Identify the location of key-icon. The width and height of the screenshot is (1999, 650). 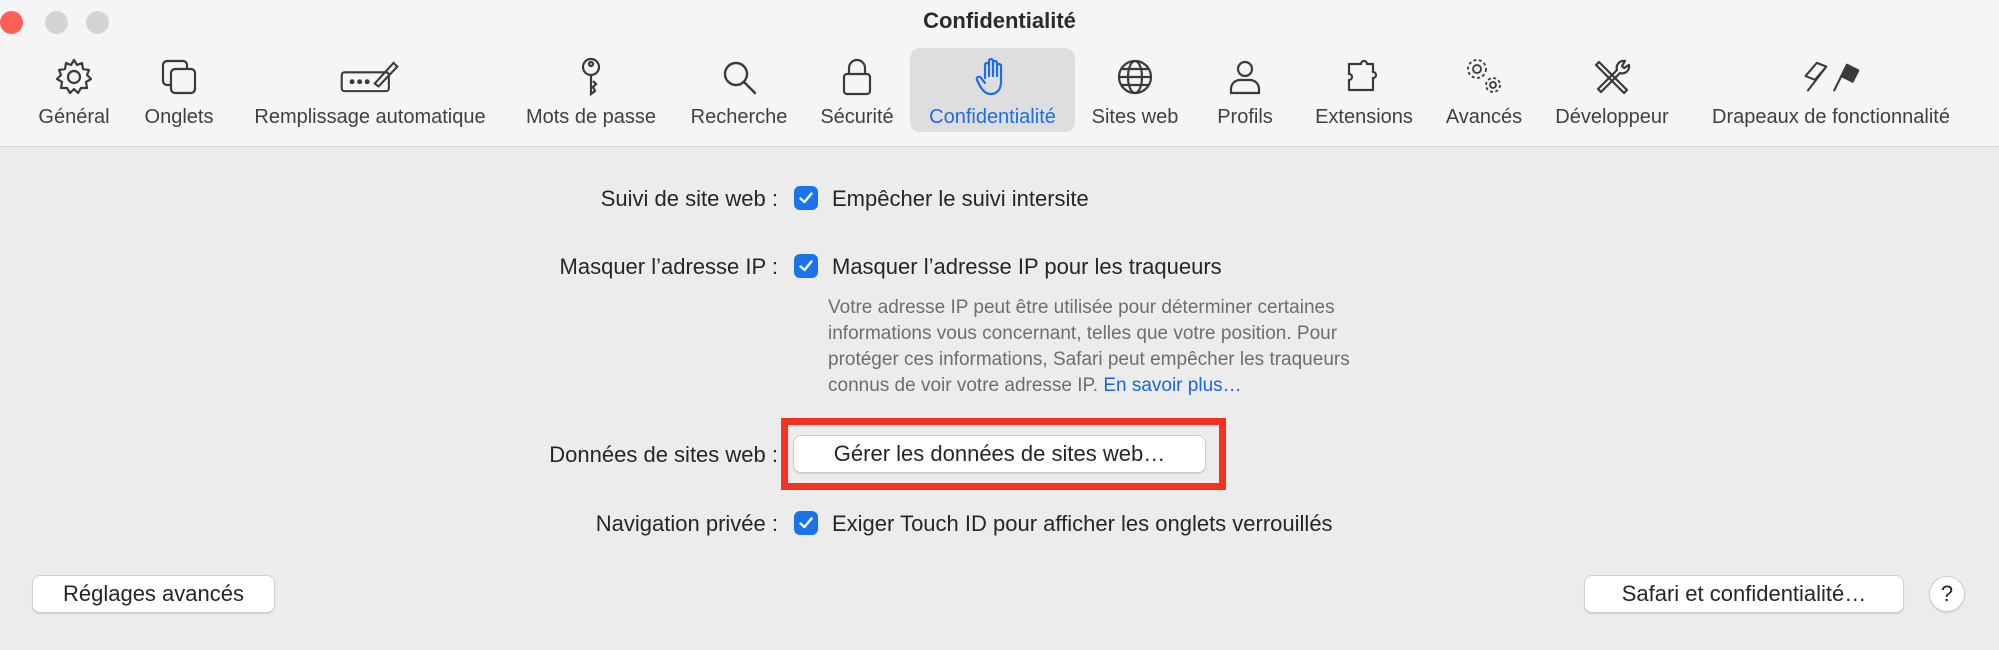
(591, 77).